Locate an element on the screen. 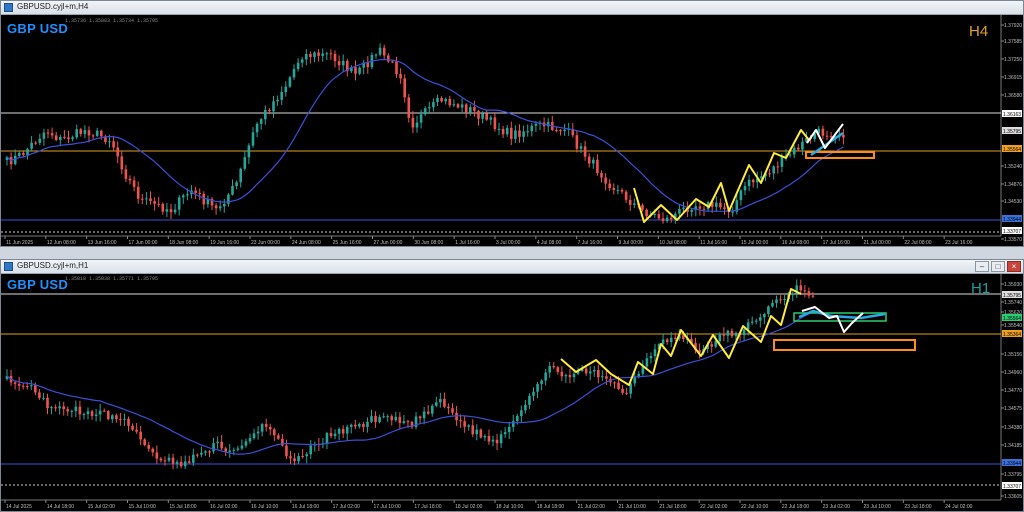 This screenshot has height=512, width=1024. h4-window-titlebar: GBPUSD.cyjl+m,H4 is located at coordinates (512, 8).